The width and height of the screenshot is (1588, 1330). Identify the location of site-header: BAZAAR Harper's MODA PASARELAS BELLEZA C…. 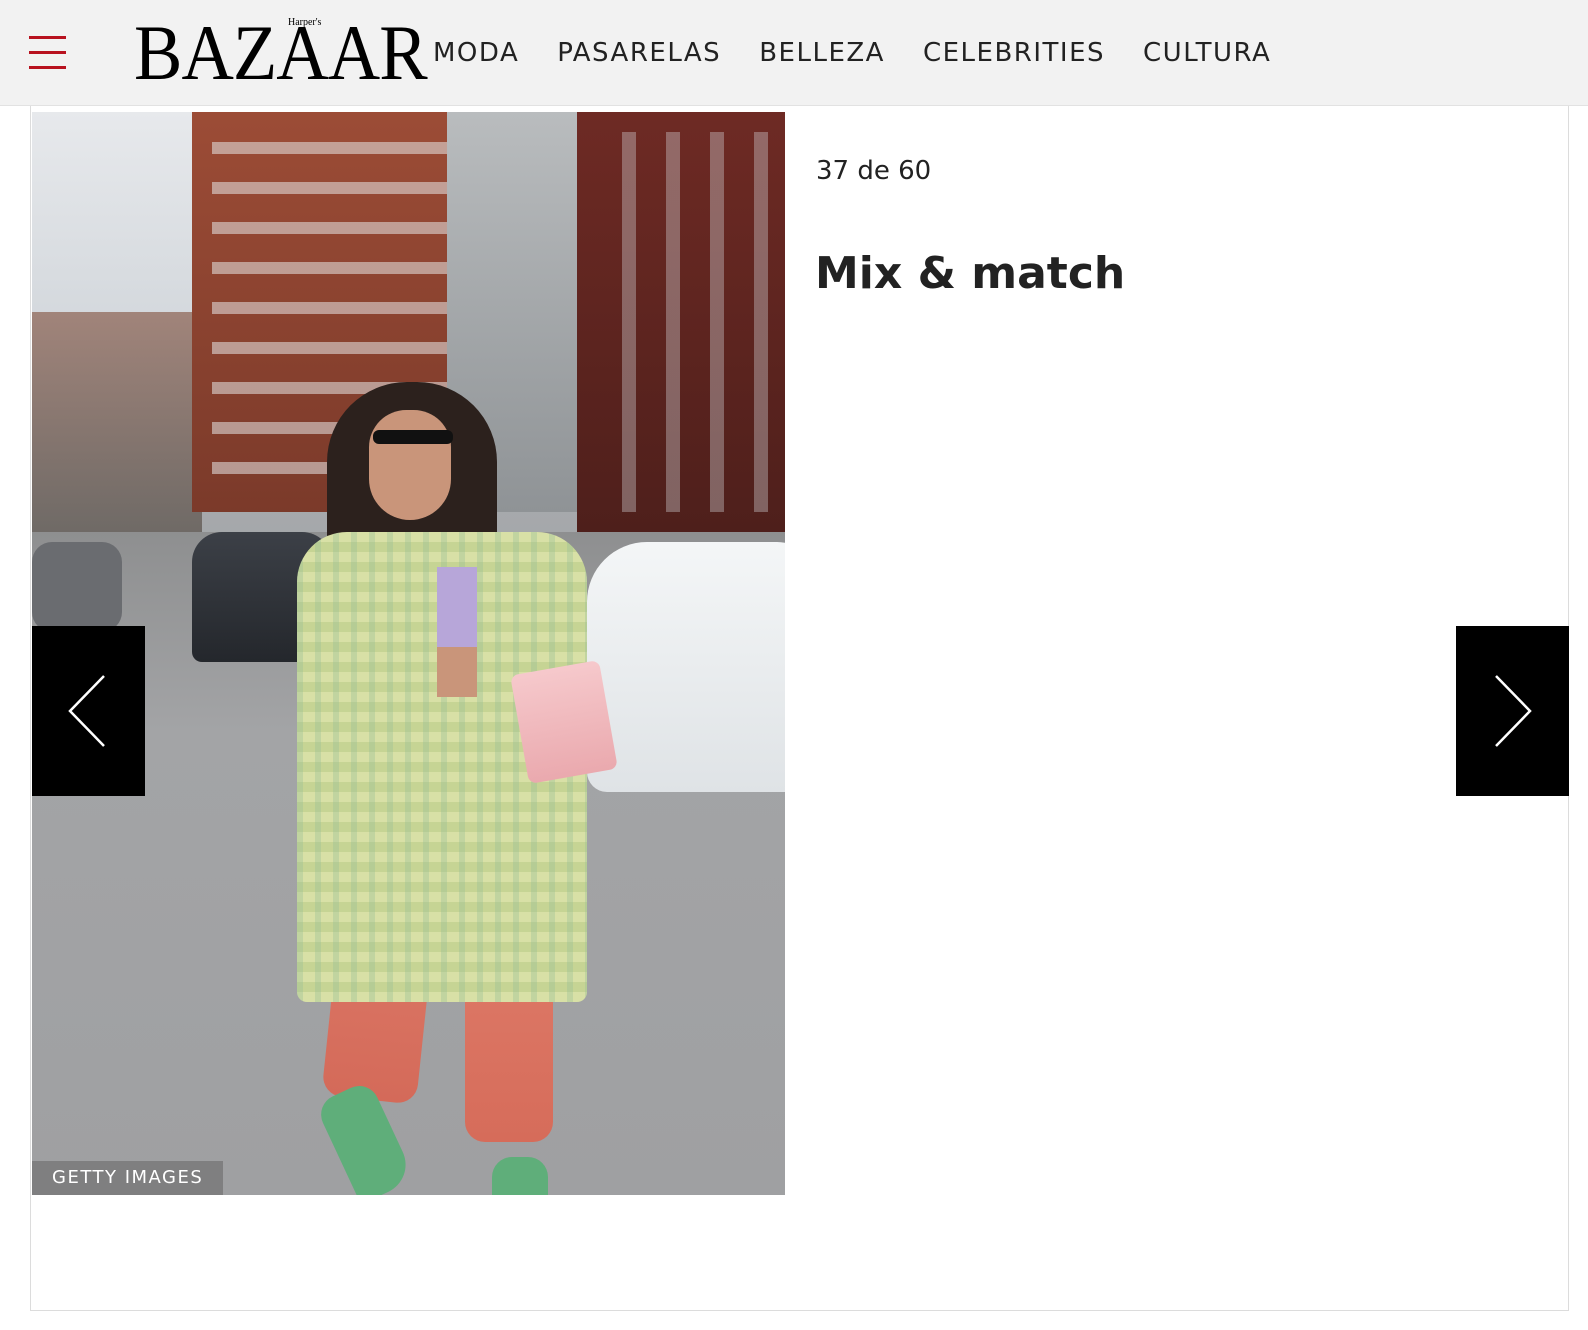
(794, 53).